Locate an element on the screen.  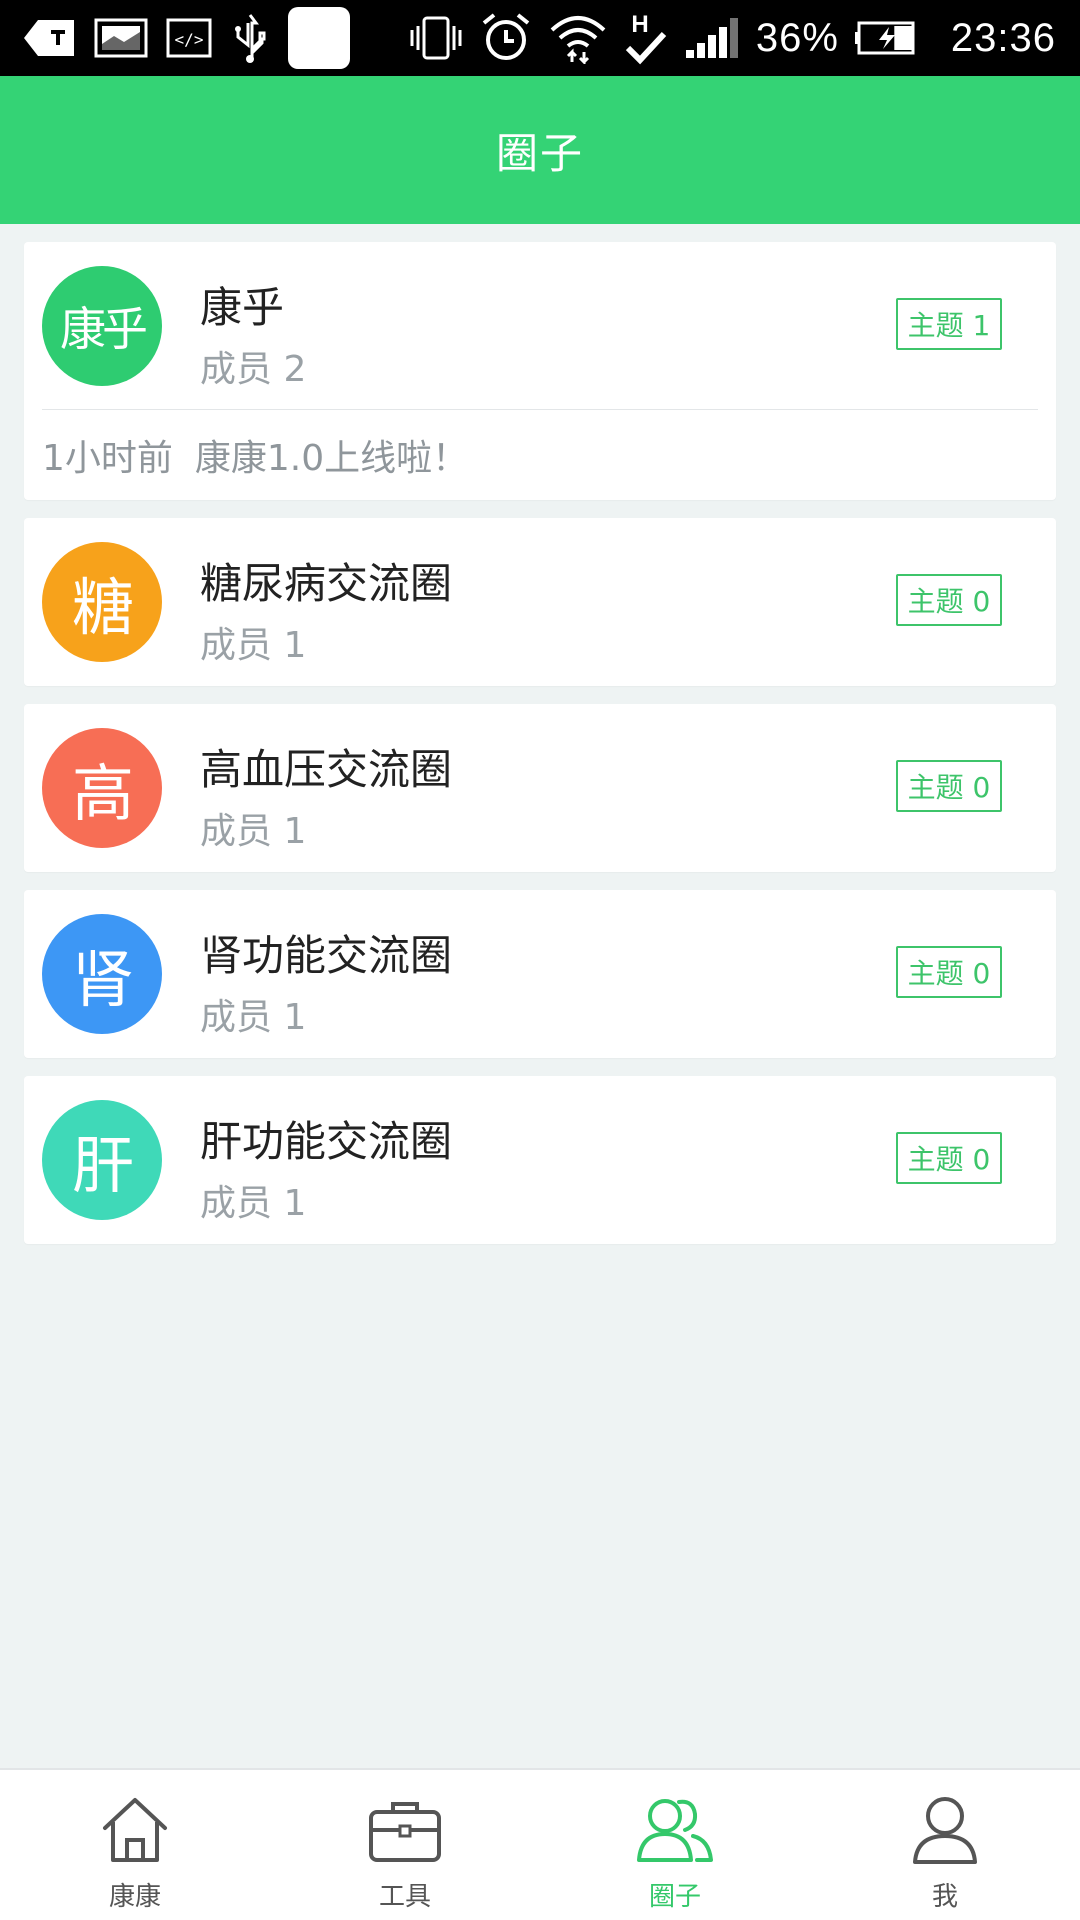
latest-topic-time: 1小时前 is located at coordinates (107, 458).